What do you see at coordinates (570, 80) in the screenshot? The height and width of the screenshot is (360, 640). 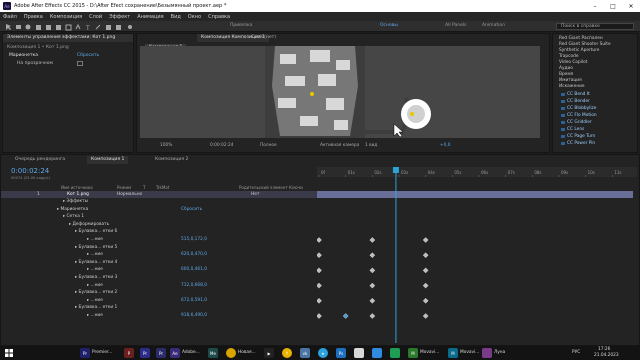 I see `preset-item: Имитация` at bounding box center [570, 80].